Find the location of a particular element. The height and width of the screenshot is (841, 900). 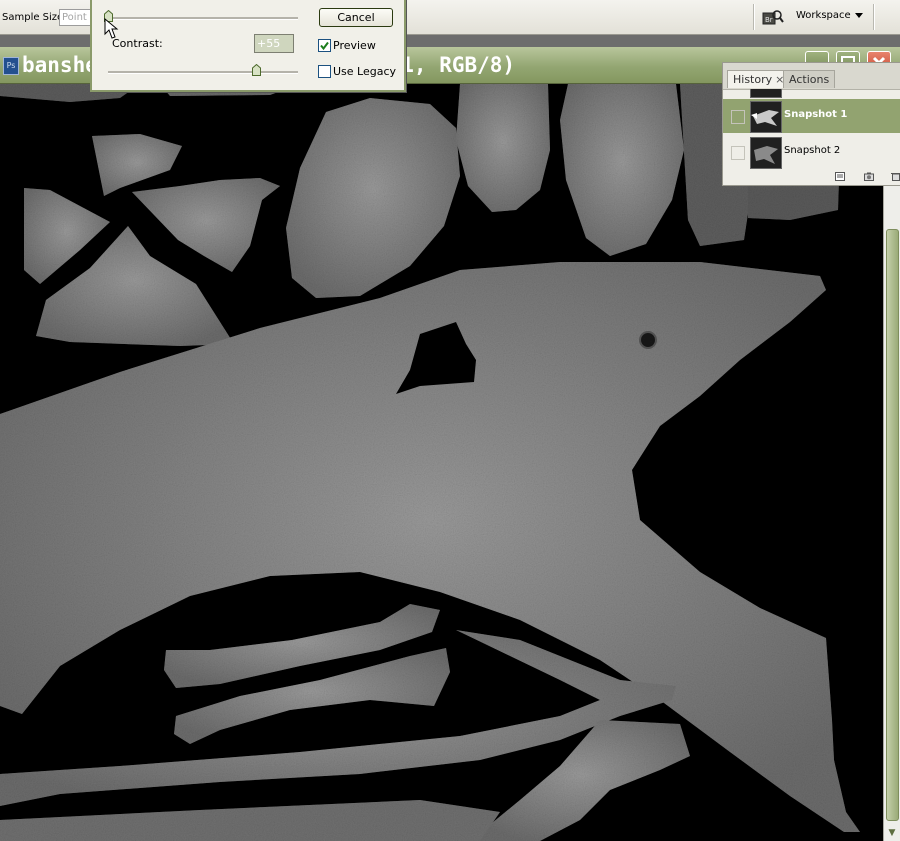

vertical-scrollbar: ▼ is located at coordinates (891, 462).